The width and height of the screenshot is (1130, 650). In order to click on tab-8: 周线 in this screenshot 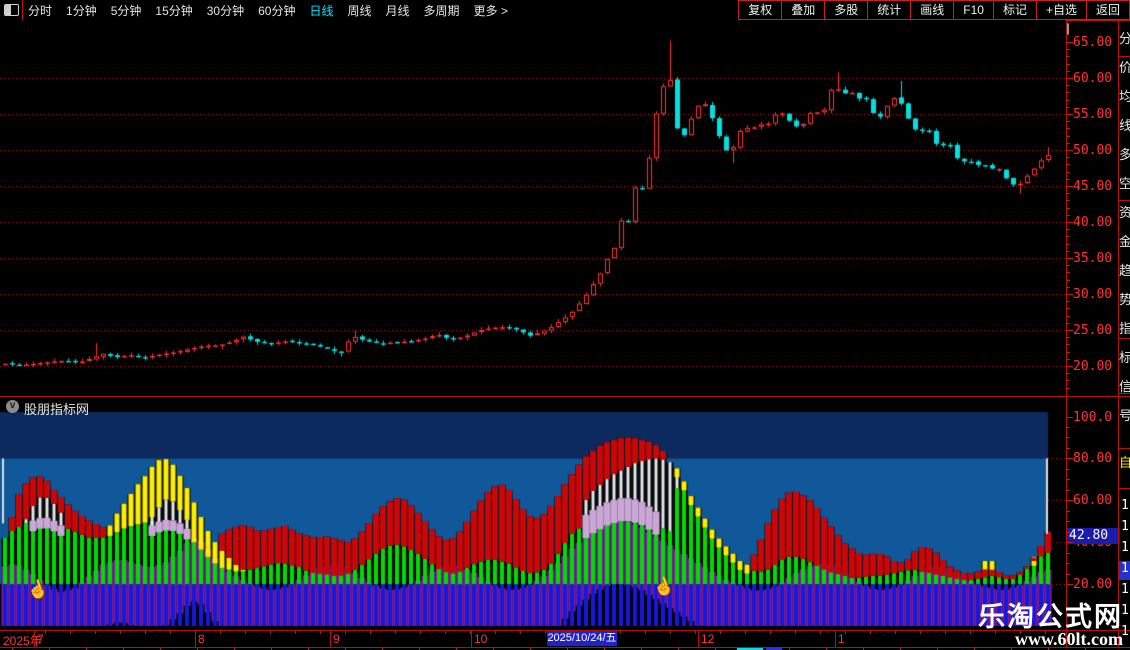, I will do `click(359, 10)`.